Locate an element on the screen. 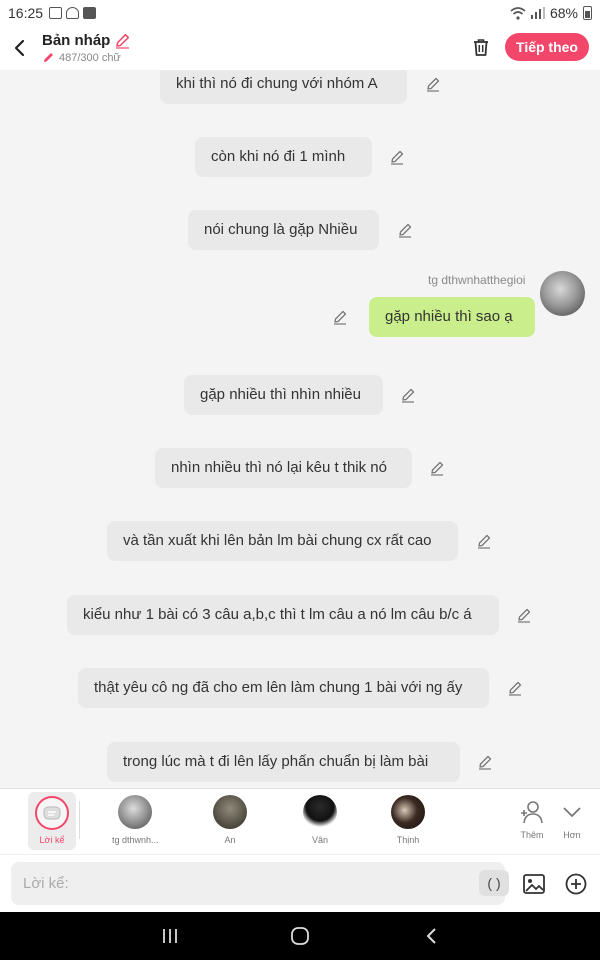  add-user-icon is located at coordinates (532, 812).